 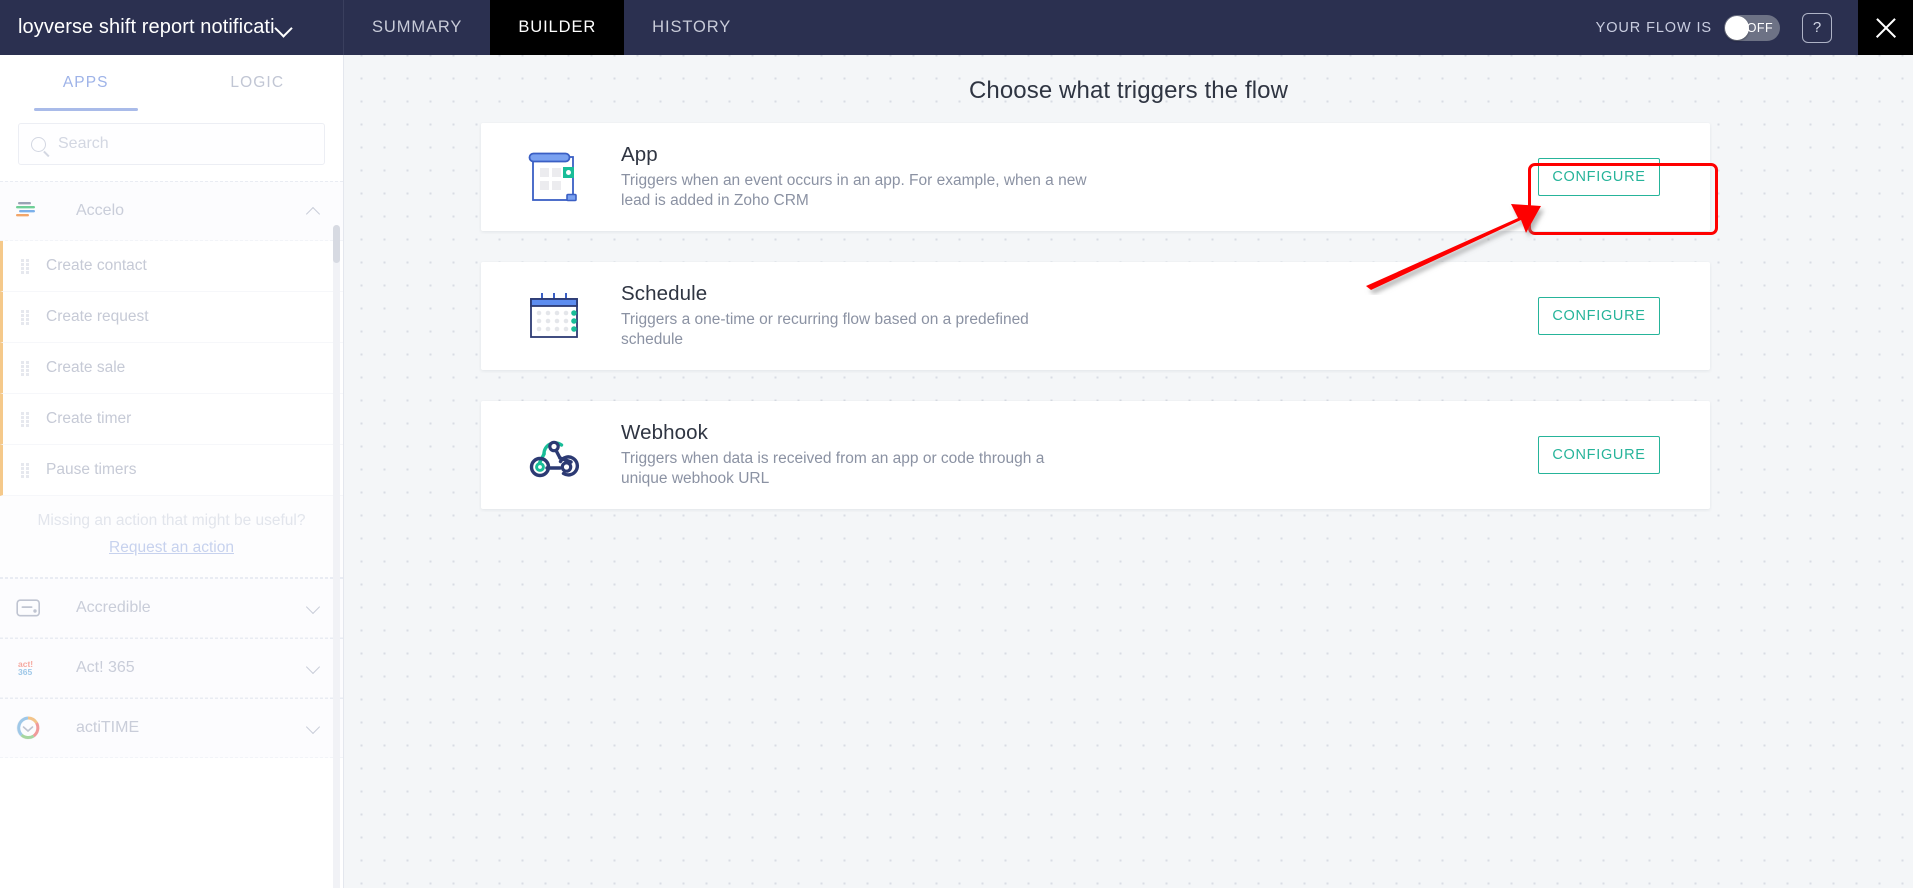 I want to click on action-item-create-sale: Create sale, so click(x=171, y=368).